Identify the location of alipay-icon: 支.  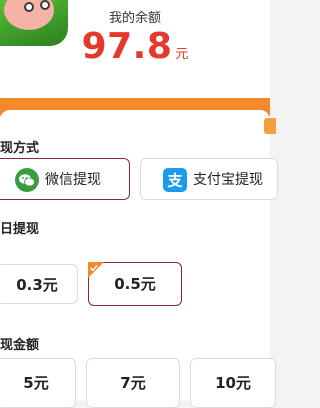
(175, 180).